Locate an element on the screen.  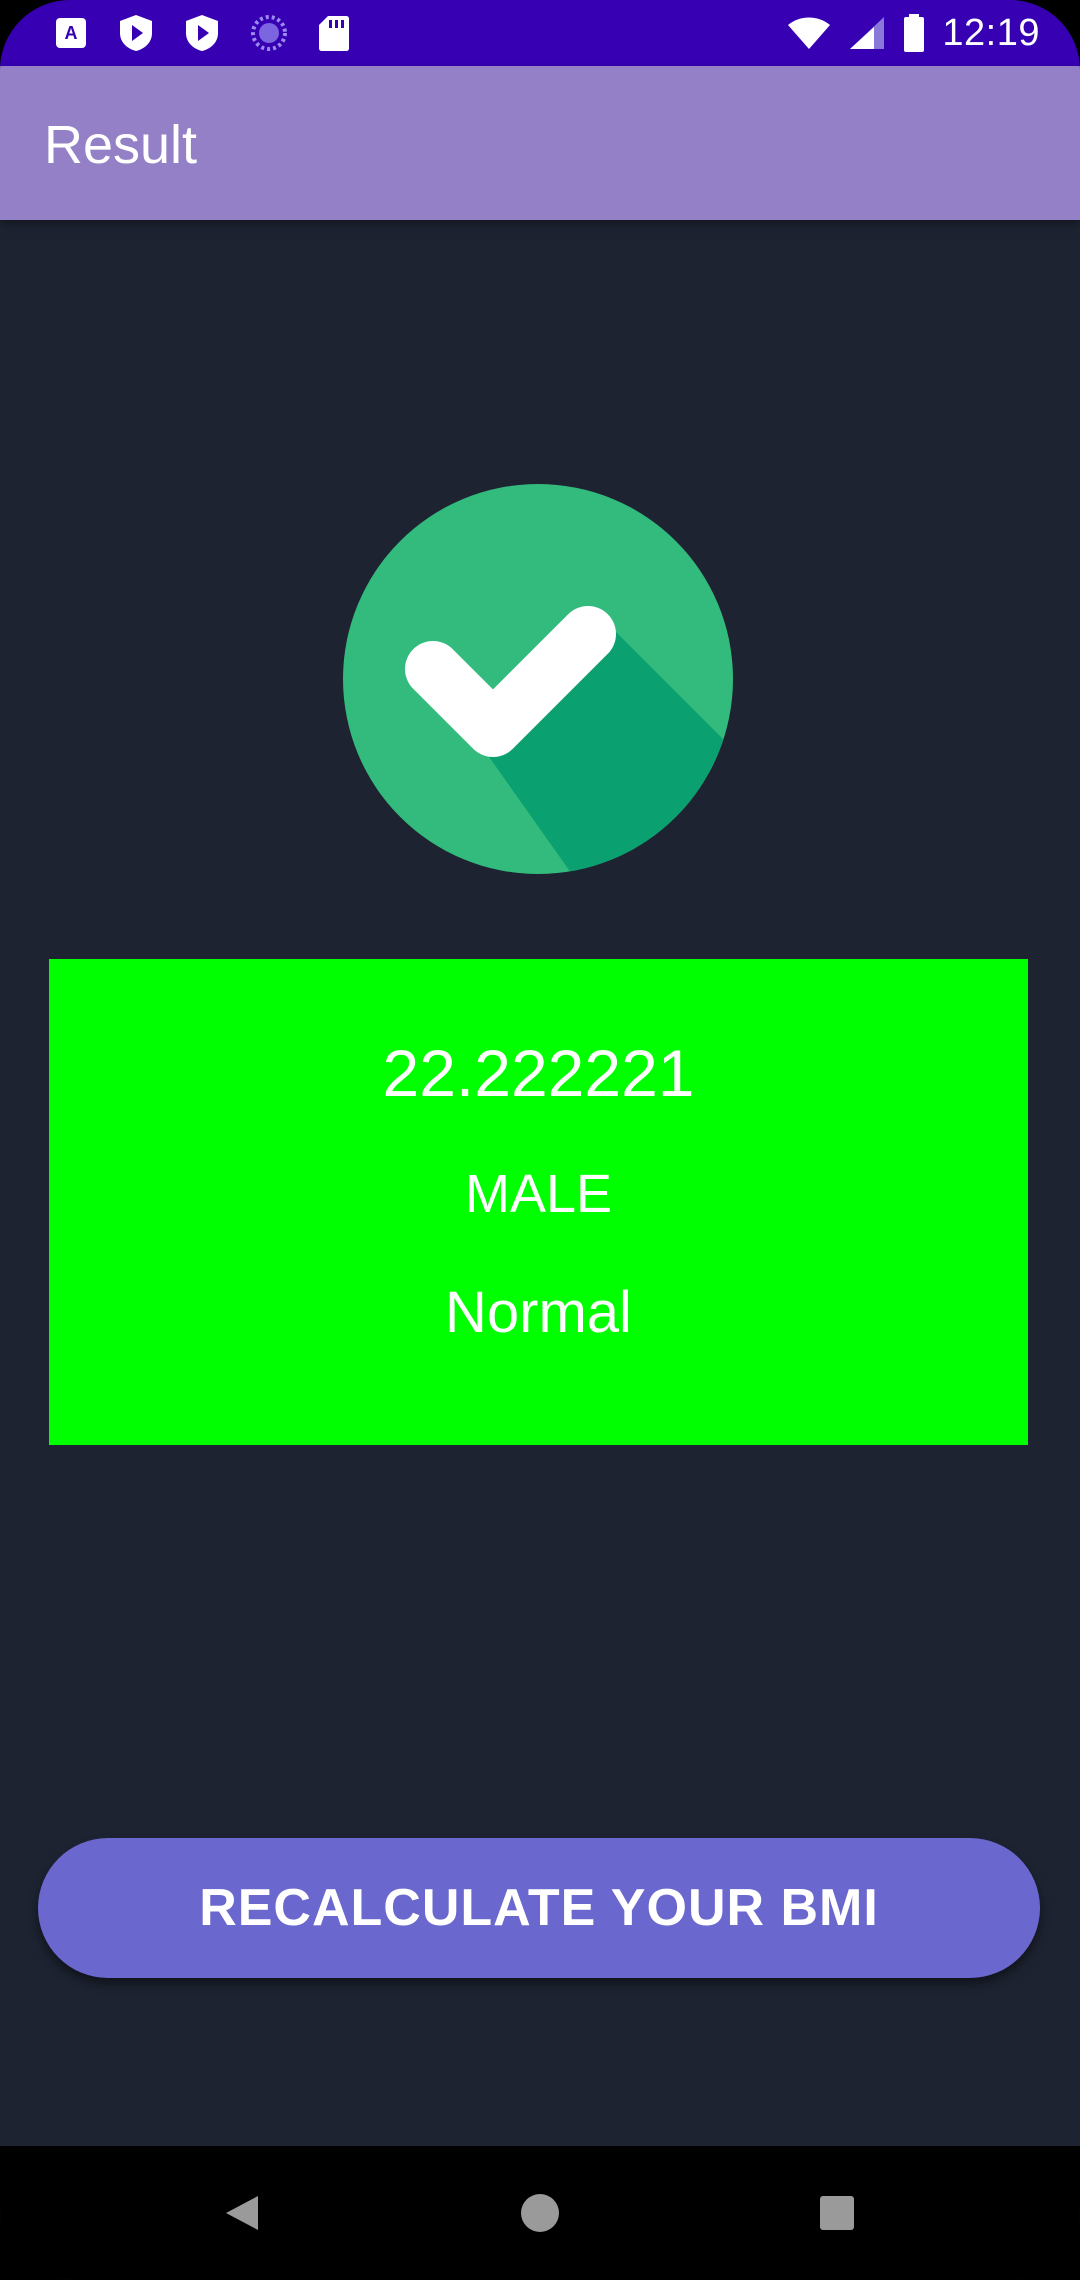
status-notification-icons: A is located at coordinates (217, 33).